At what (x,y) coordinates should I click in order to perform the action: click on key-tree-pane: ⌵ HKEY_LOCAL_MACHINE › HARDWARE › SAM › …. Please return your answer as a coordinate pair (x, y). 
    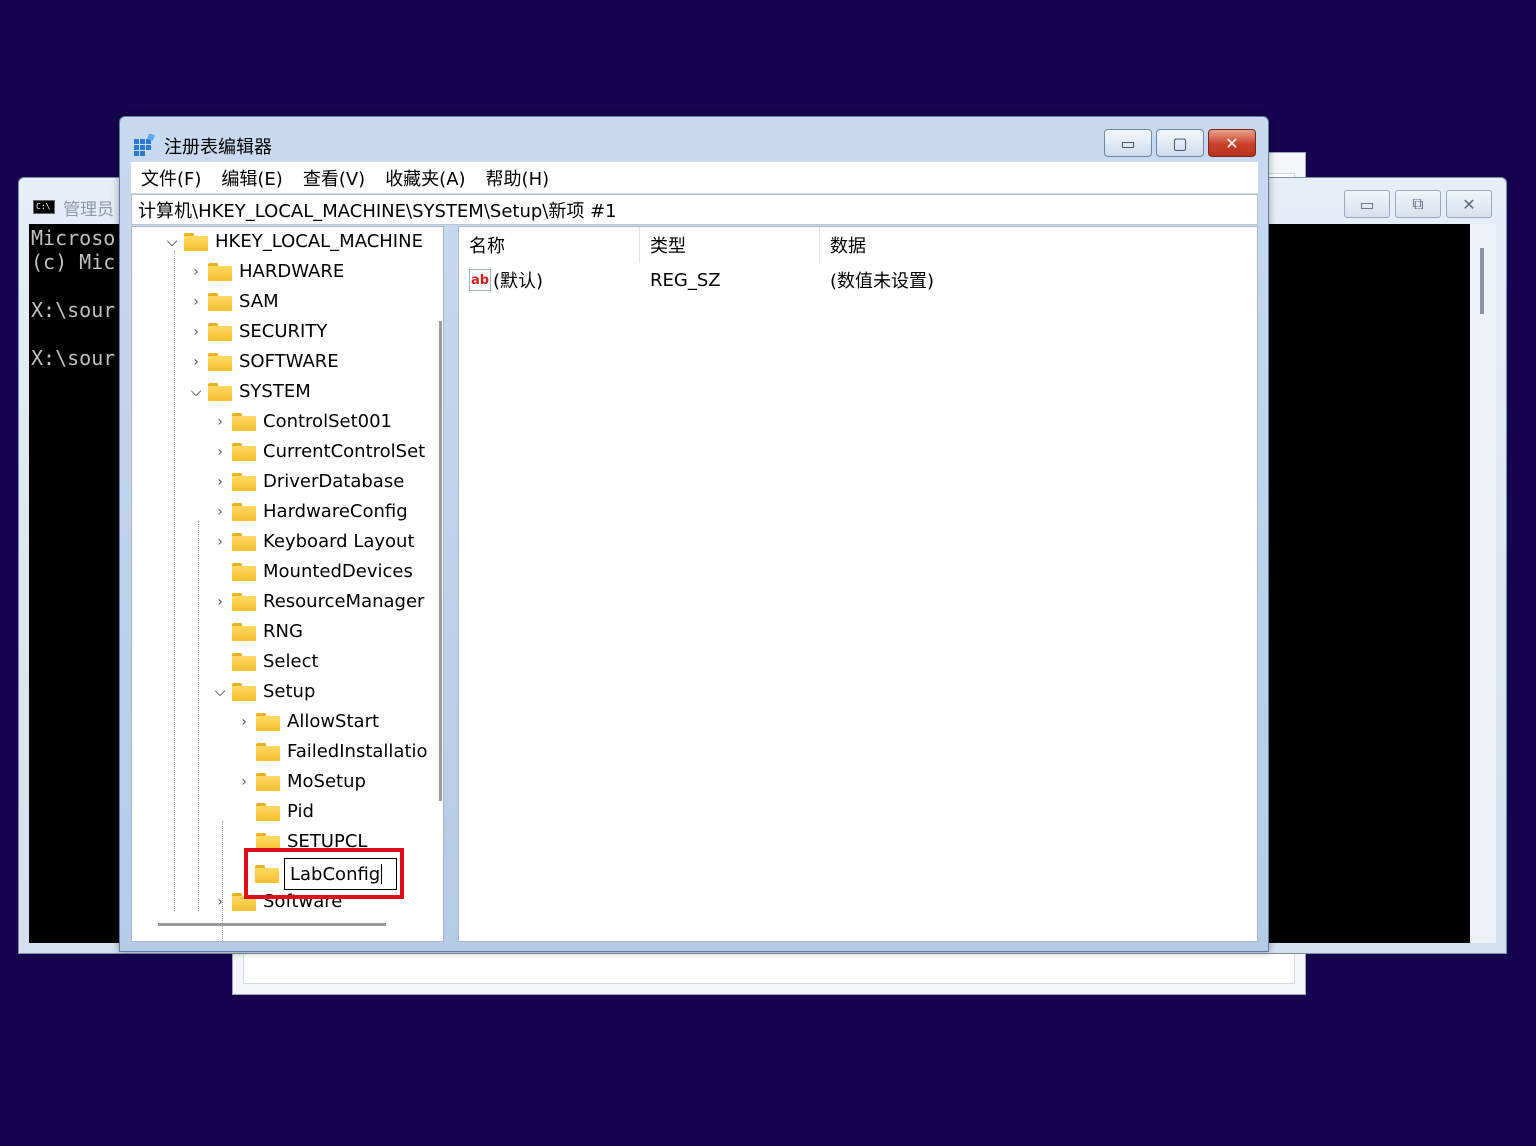
    Looking at the image, I should click on (287, 584).